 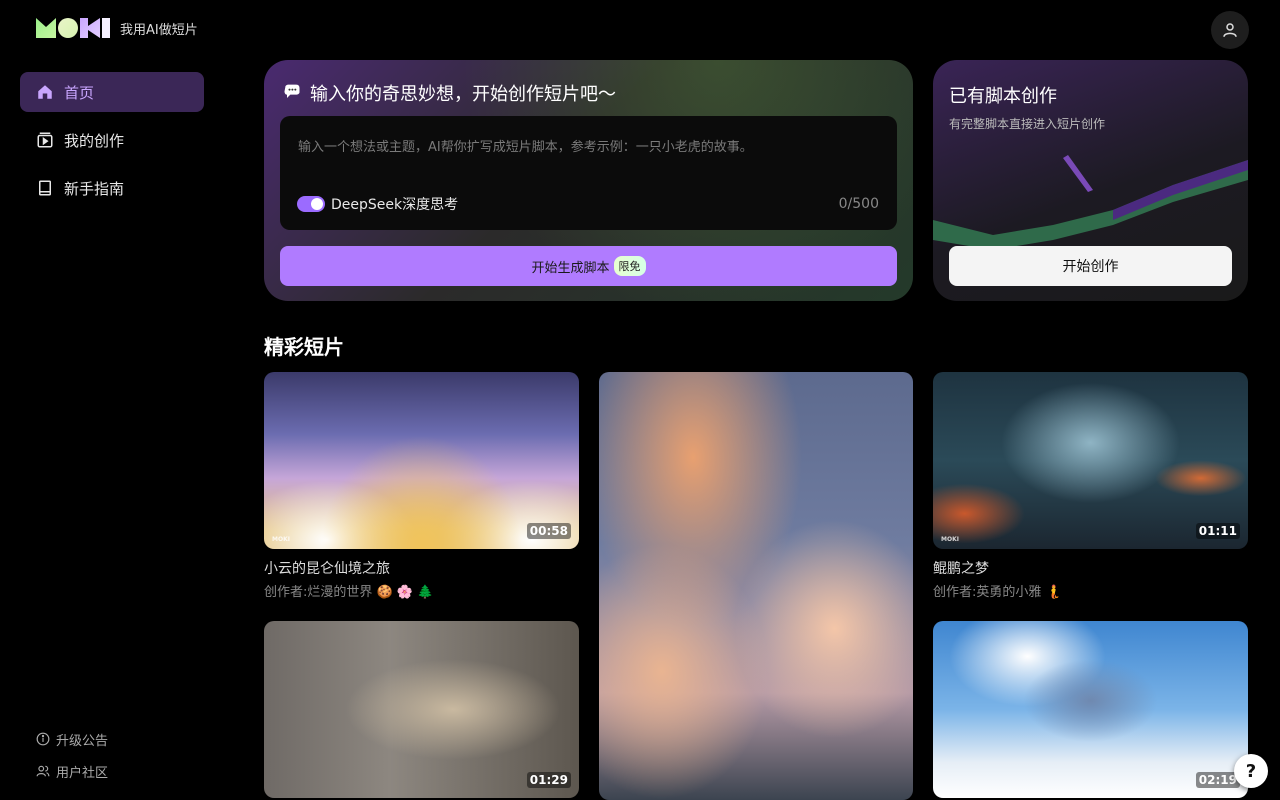 What do you see at coordinates (311, 204) in the screenshot?
I see `deepseek-toggle` at bounding box center [311, 204].